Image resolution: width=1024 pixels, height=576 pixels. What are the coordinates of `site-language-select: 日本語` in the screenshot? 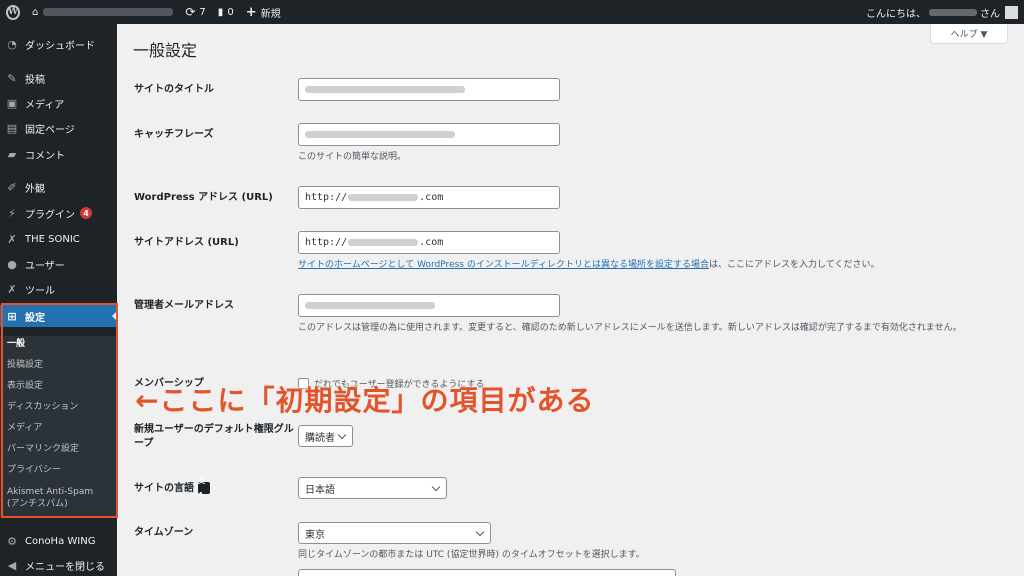 It's located at (372, 488).